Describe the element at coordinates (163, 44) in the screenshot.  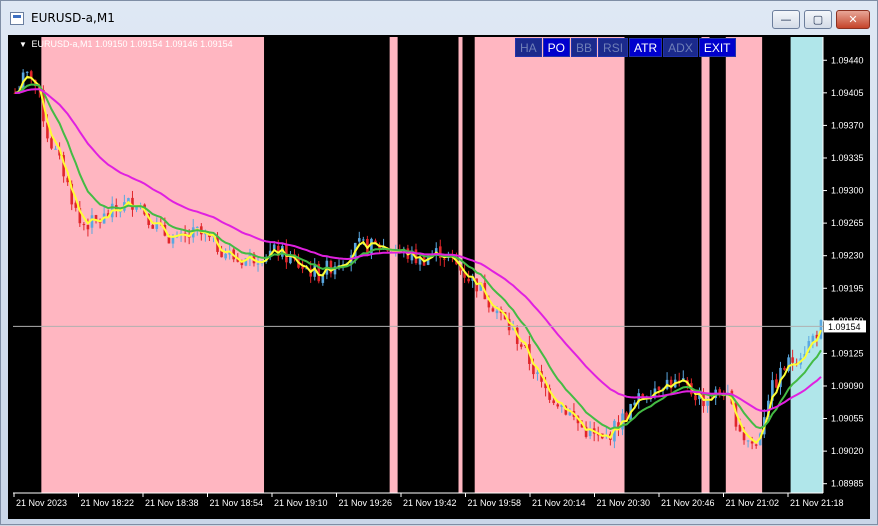
I see `ohlc-values: 1.09150 1.09154 1.09146 1.09154` at that location.